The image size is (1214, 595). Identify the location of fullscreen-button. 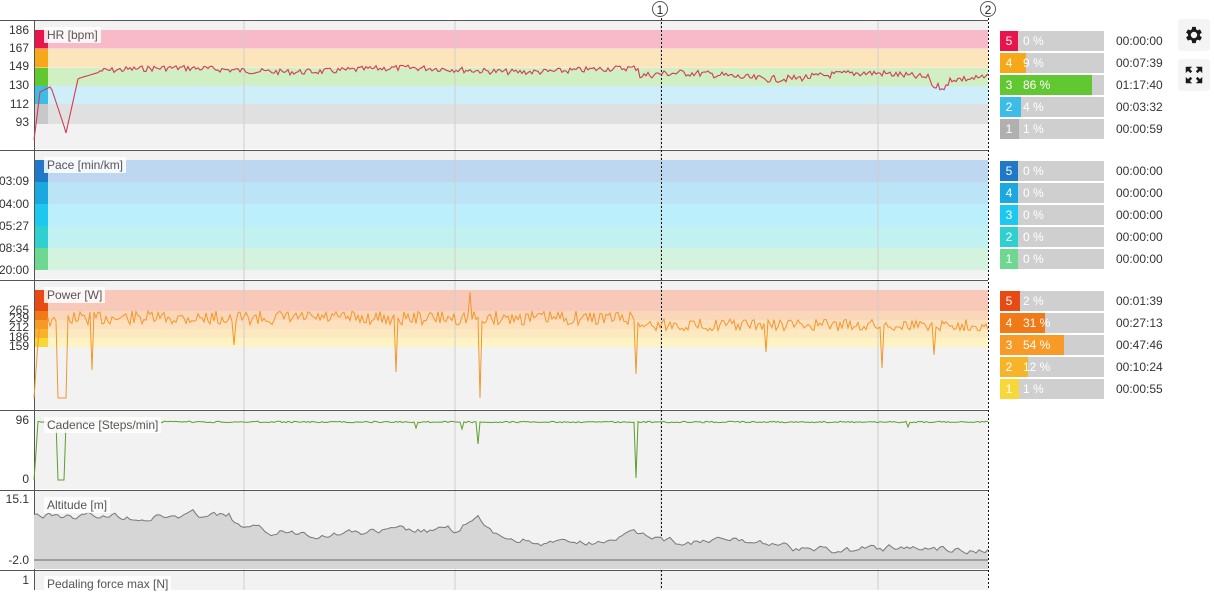
(1194, 75).